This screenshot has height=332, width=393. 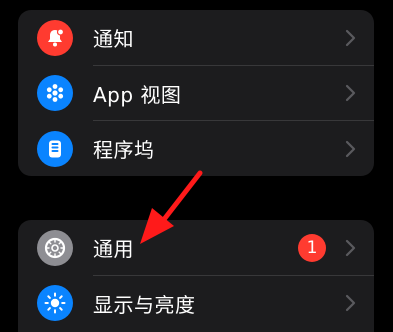 I want to click on settings-row-label: 通知, so click(x=113, y=39).